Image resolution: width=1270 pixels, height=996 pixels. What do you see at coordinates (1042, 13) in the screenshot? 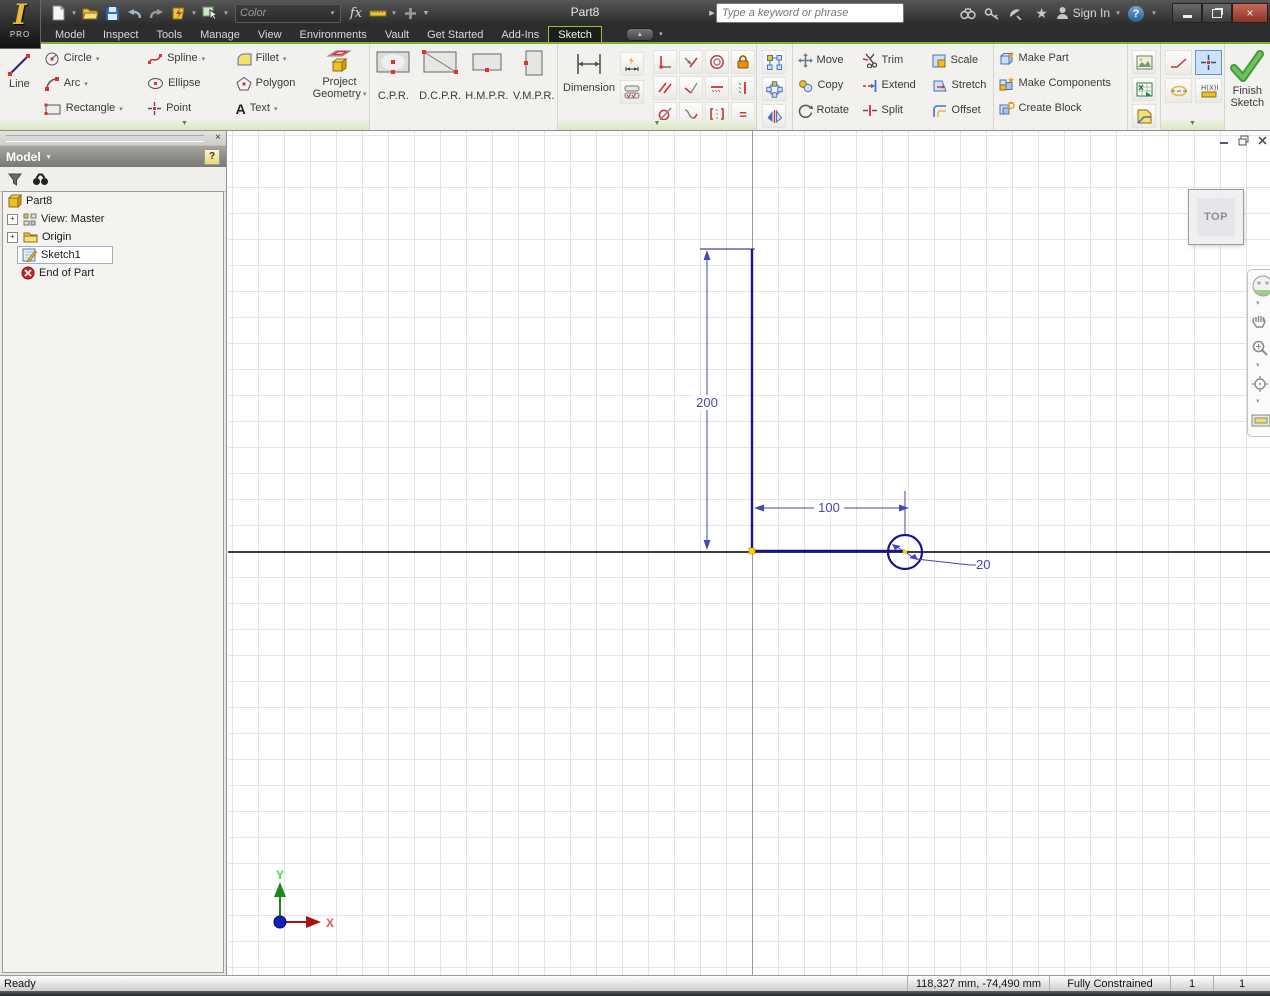
I see `favorites-star-icon: ★` at bounding box center [1042, 13].